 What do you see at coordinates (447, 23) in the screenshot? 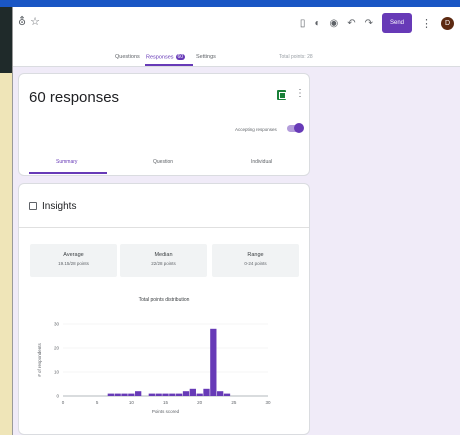
I see `avatar: D` at bounding box center [447, 23].